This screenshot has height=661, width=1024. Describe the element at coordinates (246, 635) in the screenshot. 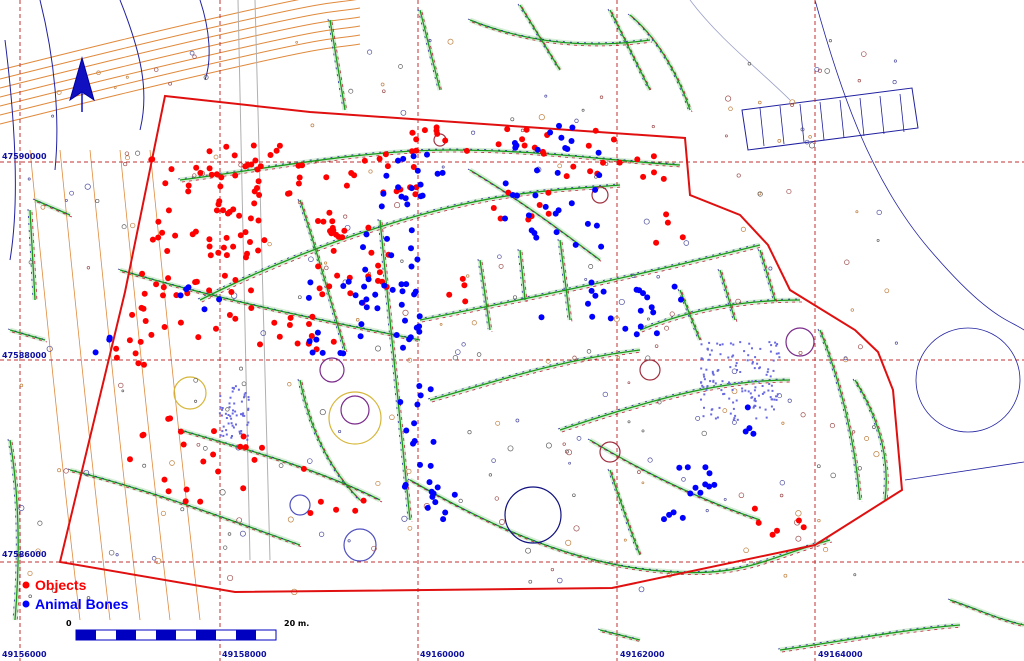

I see `scale-segment` at that location.